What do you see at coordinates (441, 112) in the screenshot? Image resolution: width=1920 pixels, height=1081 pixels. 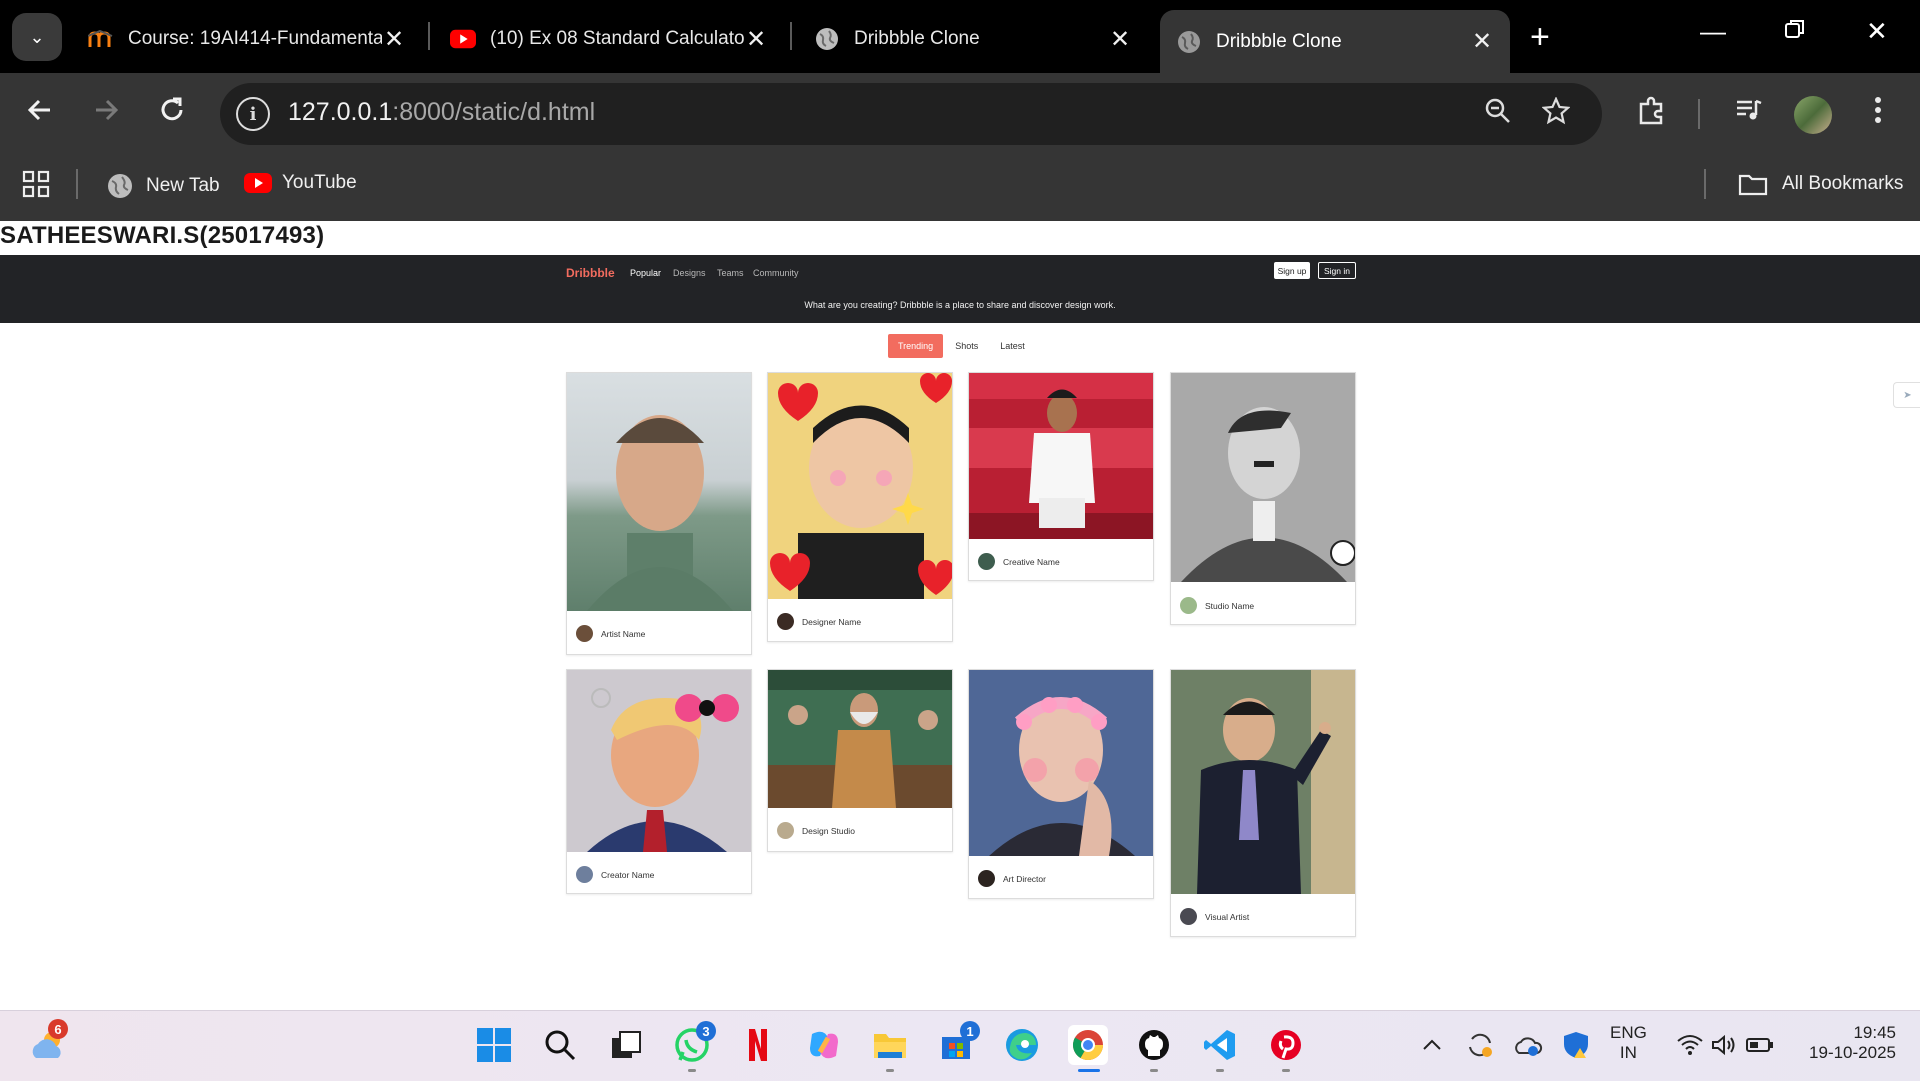 I see `url-text: 127.0.0.1:8000/static/d.html` at bounding box center [441, 112].